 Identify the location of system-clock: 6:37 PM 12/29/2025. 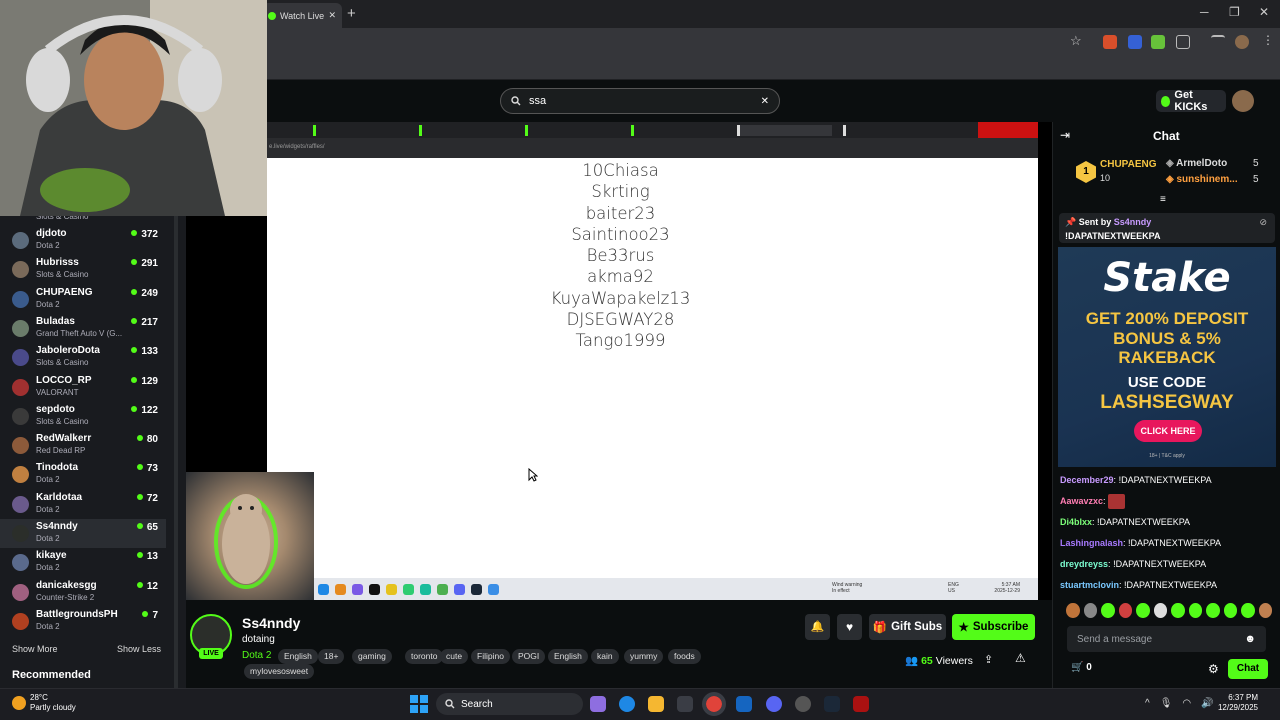
(1233, 703).